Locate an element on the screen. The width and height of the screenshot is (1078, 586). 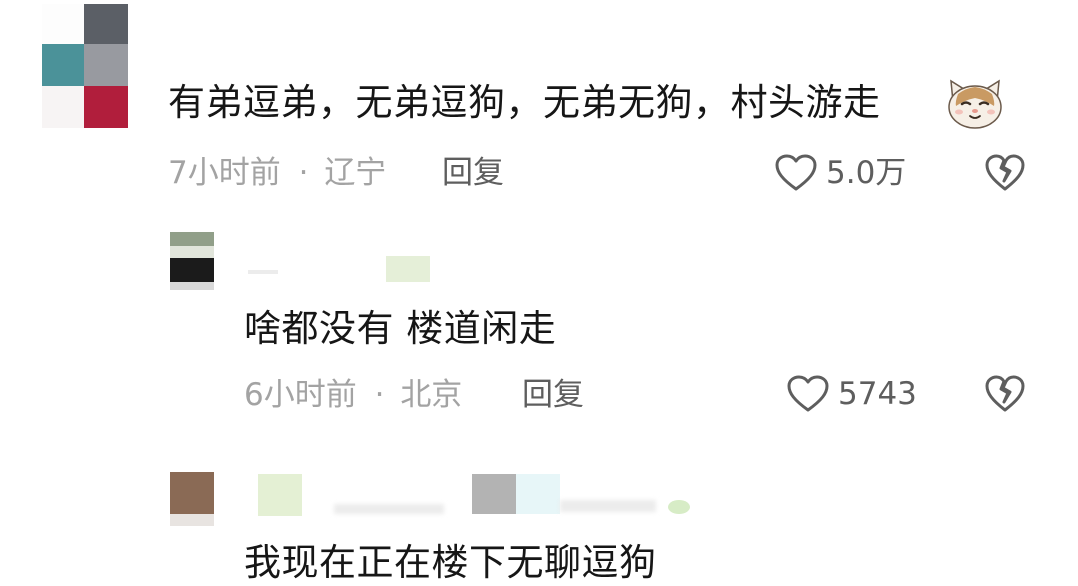
comment-text: 我现在正在楼下无聊逗狗 is located at coordinates (450, 562).